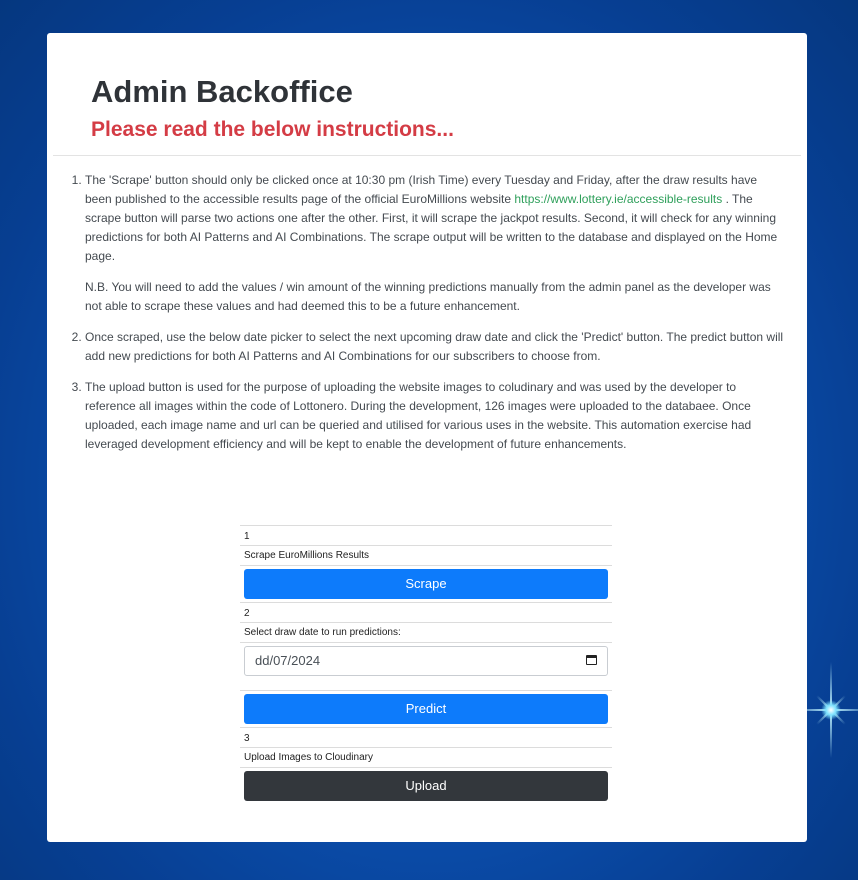 This screenshot has width=858, height=880. What do you see at coordinates (591, 660) in the screenshot?
I see `calendar-icon` at bounding box center [591, 660].